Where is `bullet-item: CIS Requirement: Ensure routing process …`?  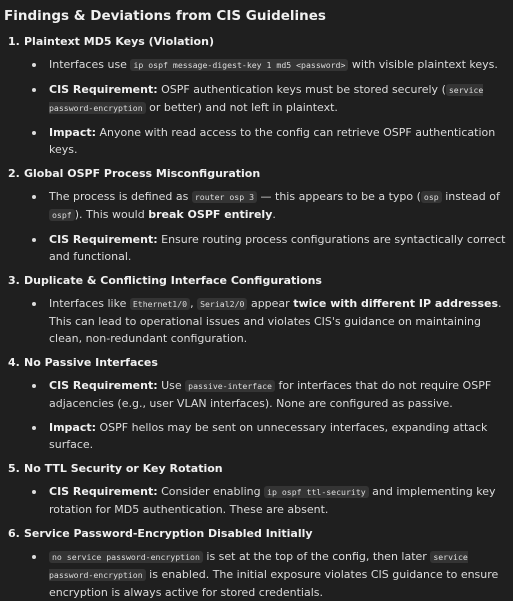
bullet-item: CIS Requirement: Ensure routing process … is located at coordinates (258, 248).